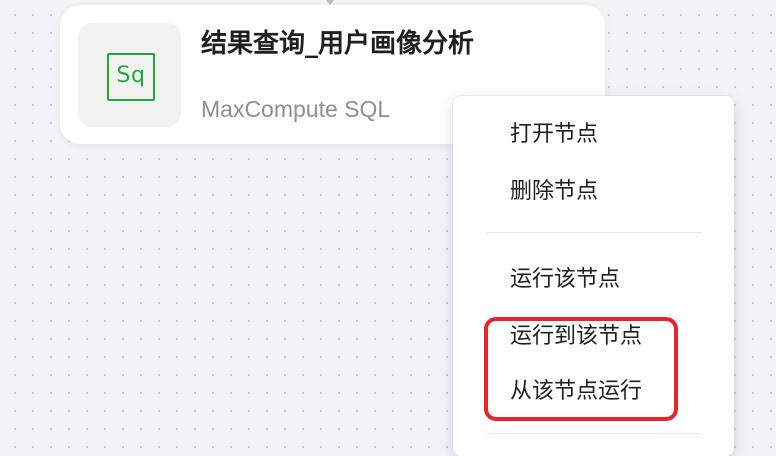 The height and width of the screenshot is (456, 776). What do you see at coordinates (576, 337) in the screenshot?
I see `menu-item-run-to-this-node: 运行到该节点` at bounding box center [576, 337].